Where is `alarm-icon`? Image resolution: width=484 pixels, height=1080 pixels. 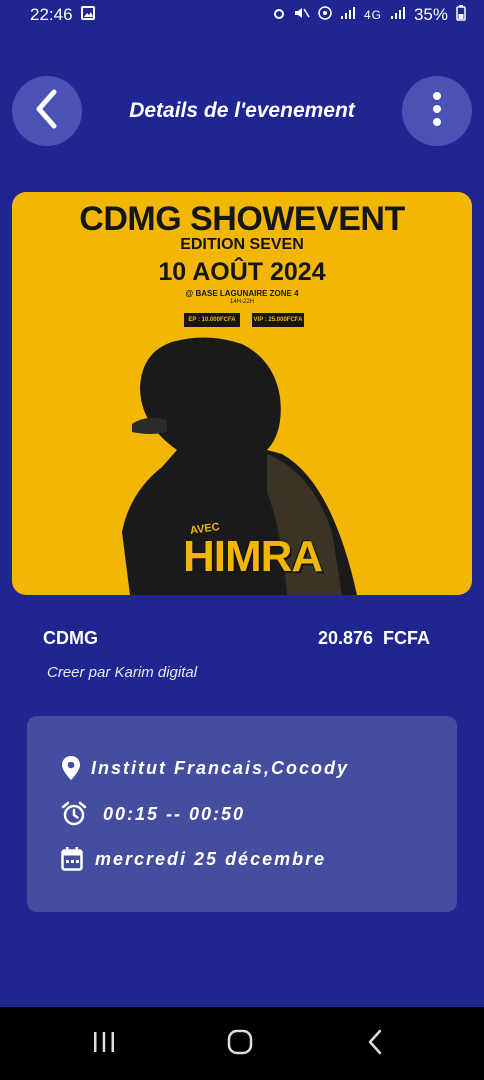 alarm-icon is located at coordinates (279, 15).